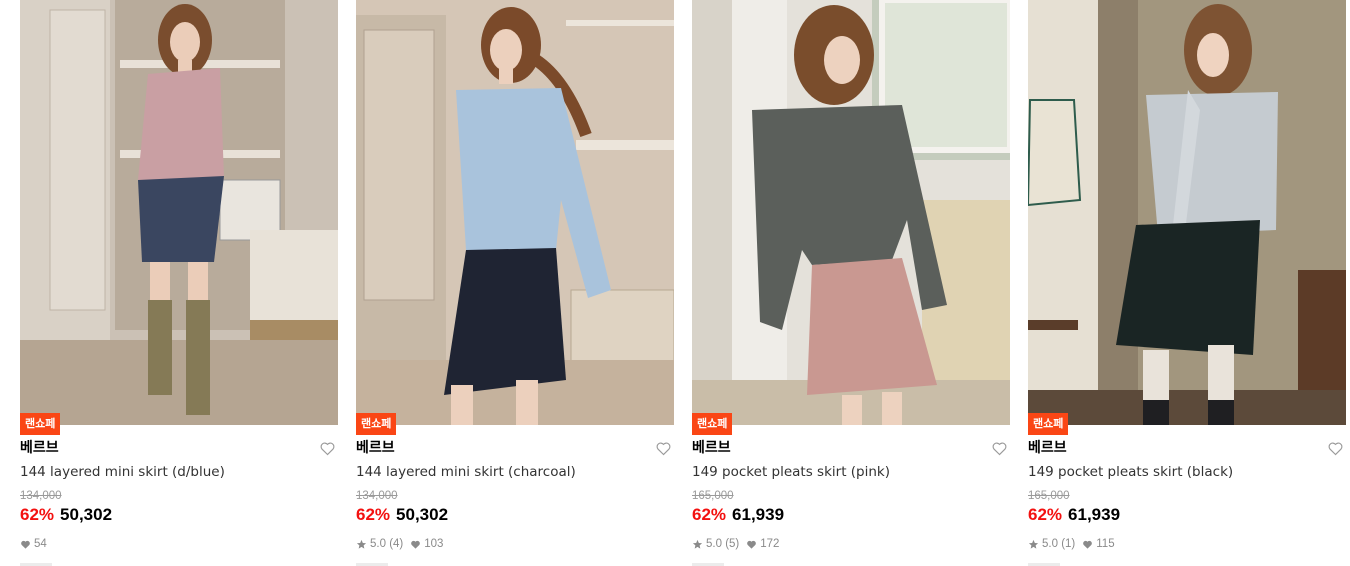 The width and height of the screenshot is (1350, 566). Describe the element at coordinates (40, 544) in the screenshot. I see `like-count: 54` at that location.